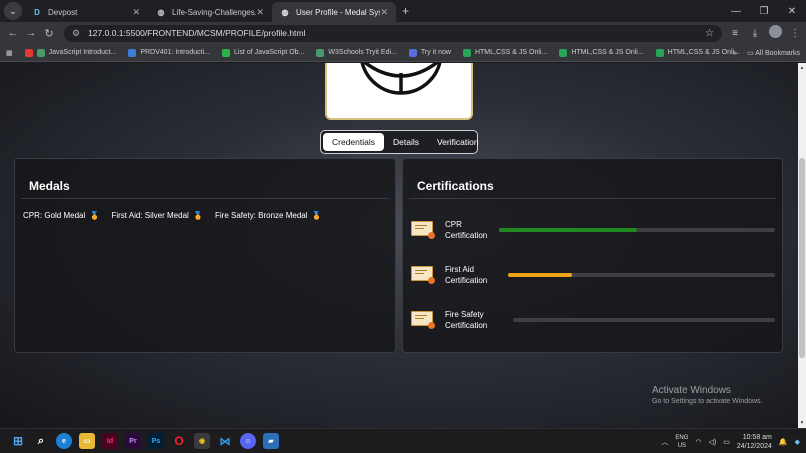 This screenshot has height=453, width=806. Describe the element at coordinates (792, 11) in the screenshot. I see `close-window-icon: ✕` at that location.